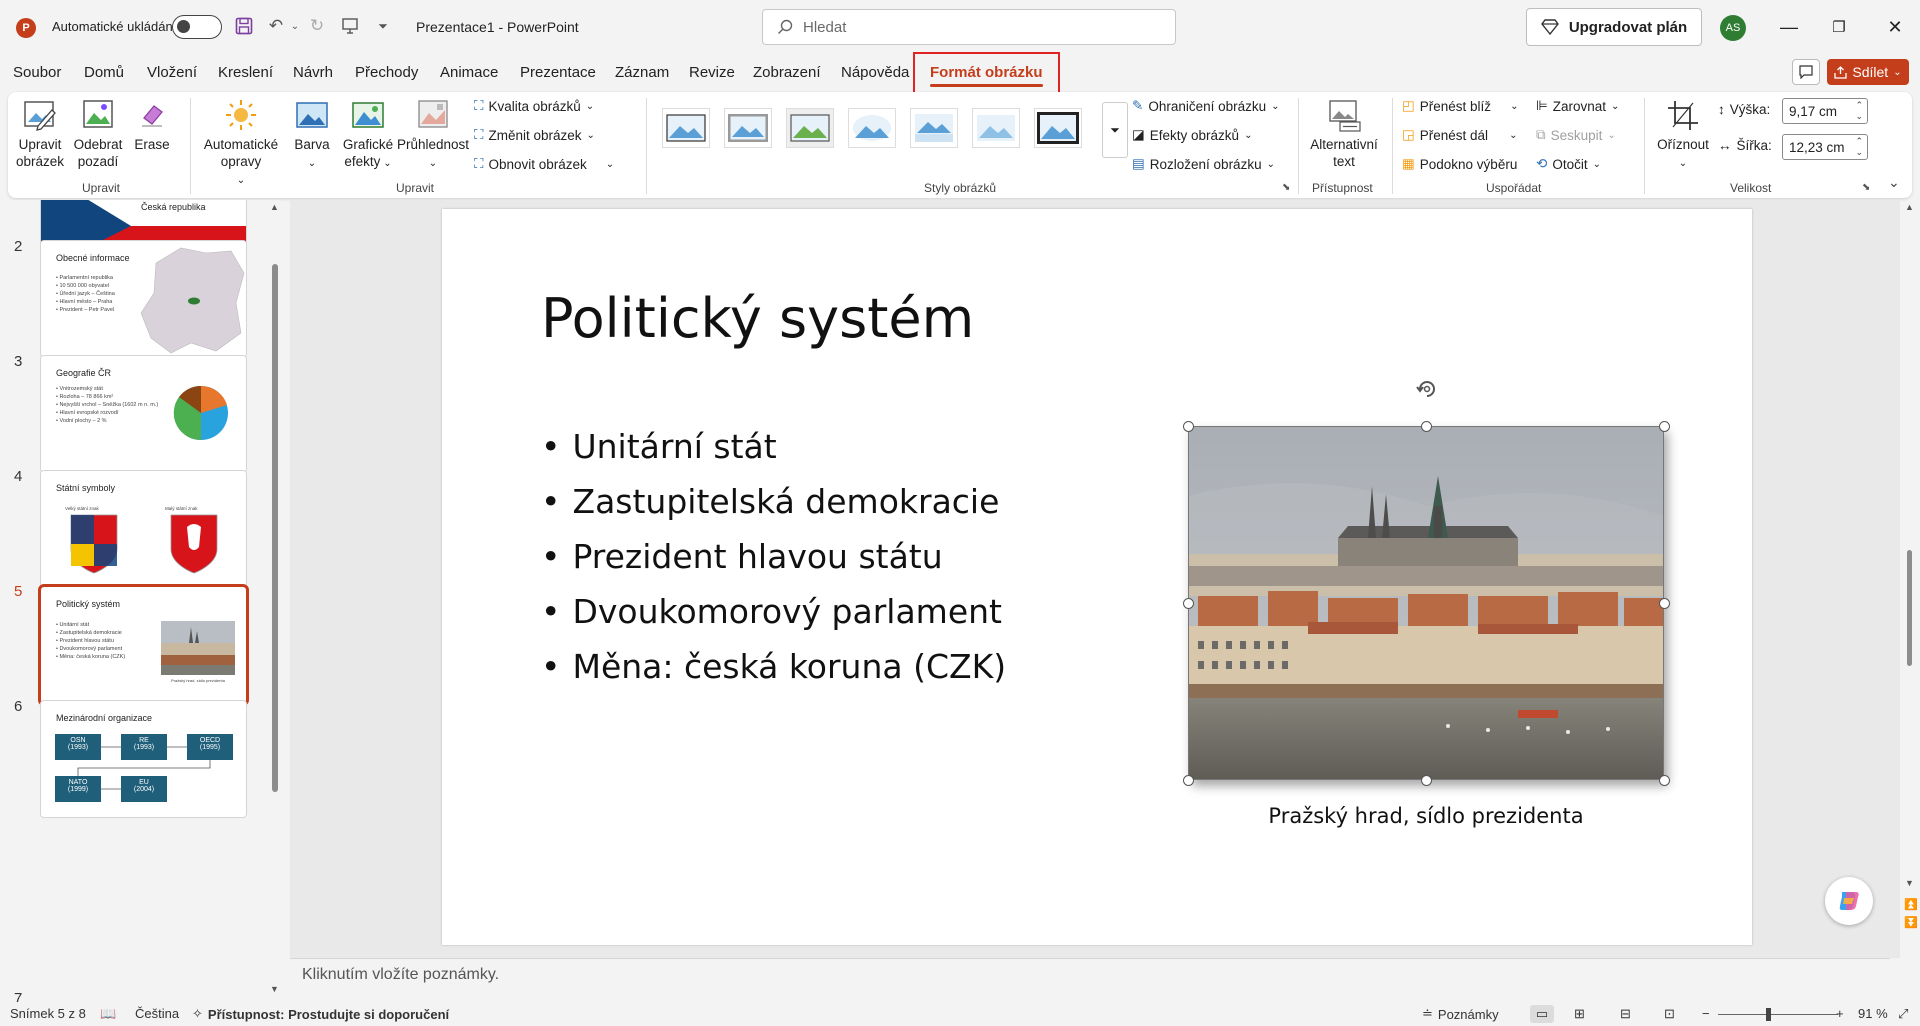 The width and height of the screenshot is (1920, 1026). Describe the element at coordinates (1683, 135) in the screenshot. I see `crop-button: Oříznout ⌄` at that location.